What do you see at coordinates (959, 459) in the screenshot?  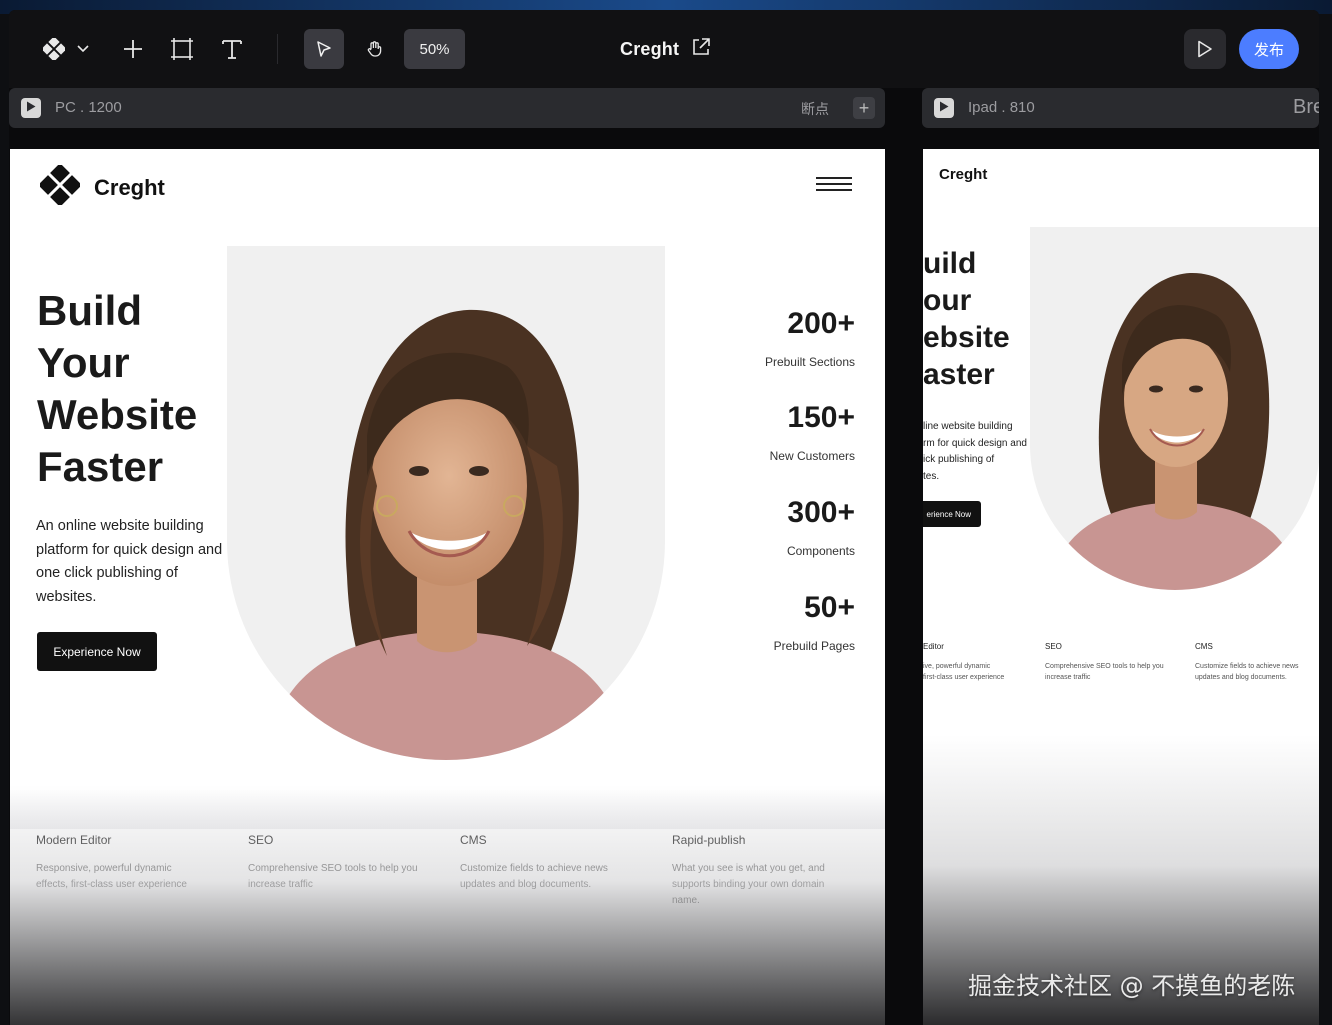 I see `hero-desc-line: ick publishing of` at bounding box center [959, 459].